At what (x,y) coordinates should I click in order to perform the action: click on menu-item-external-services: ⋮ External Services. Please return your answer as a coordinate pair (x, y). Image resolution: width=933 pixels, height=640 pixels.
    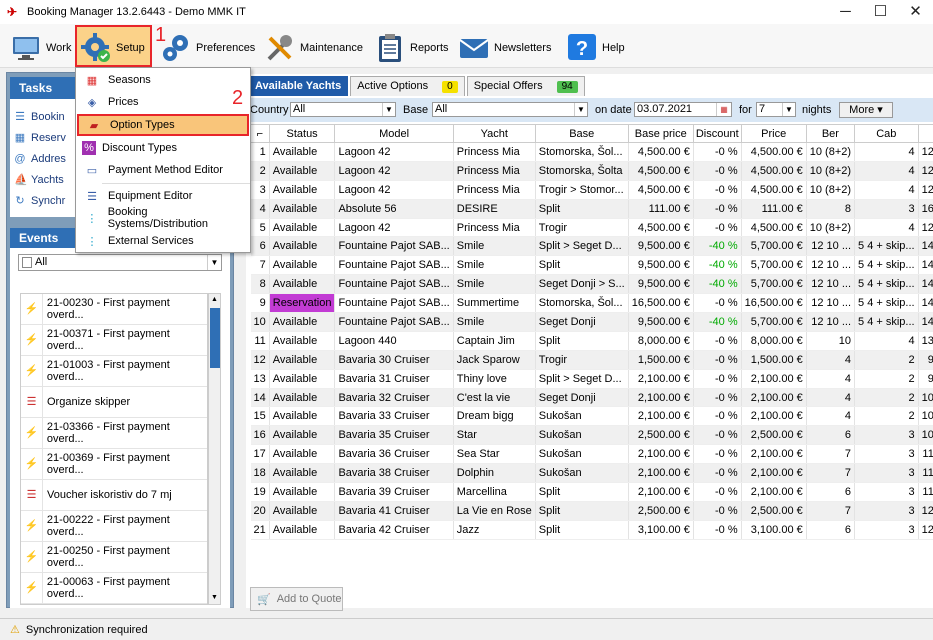
    Looking at the image, I should click on (163, 241).